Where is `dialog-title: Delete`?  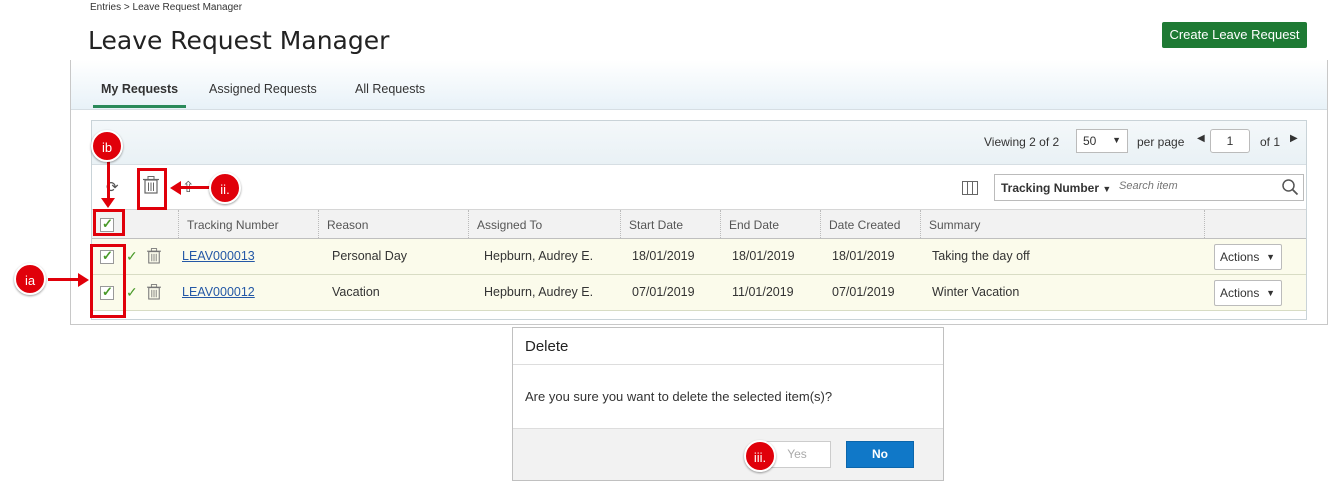
dialog-title: Delete is located at coordinates (547, 346).